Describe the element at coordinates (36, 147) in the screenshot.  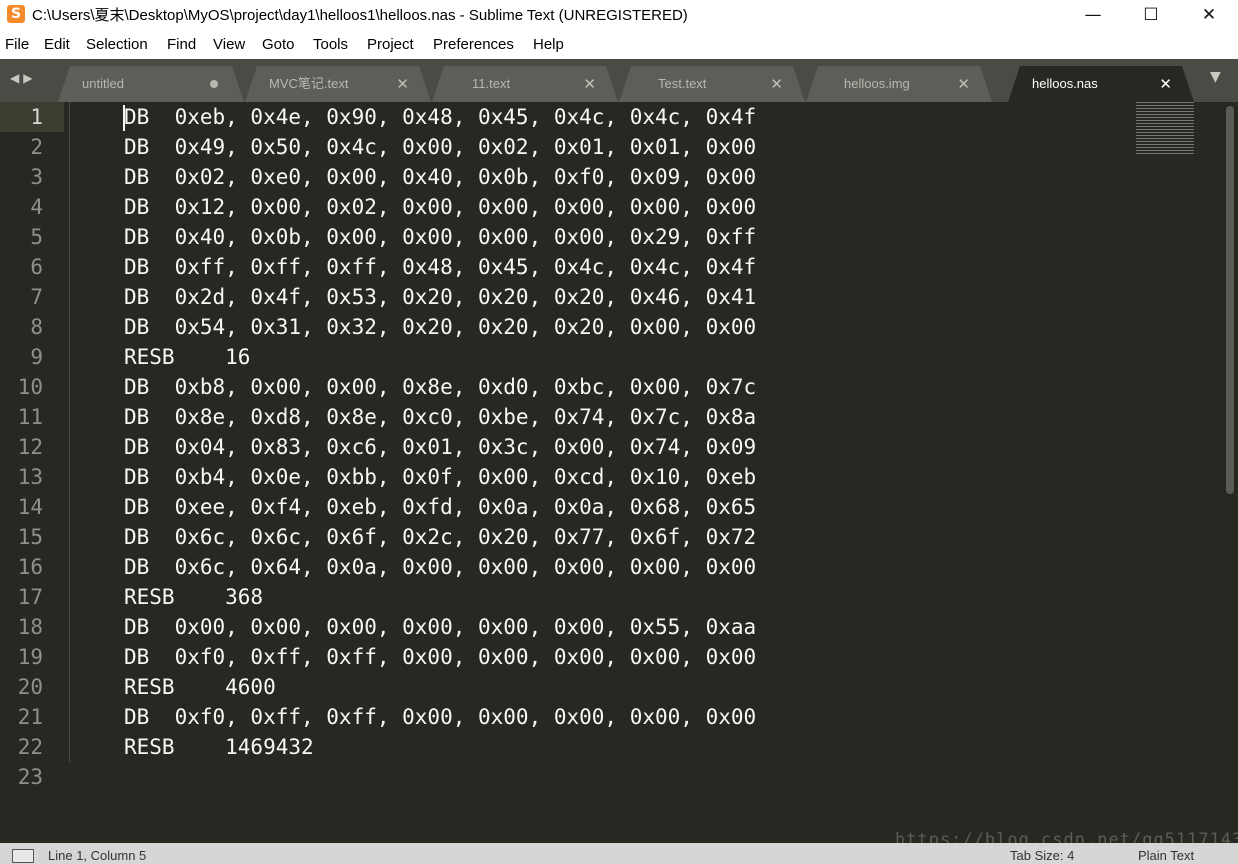
I see `line-number: 2` at that location.